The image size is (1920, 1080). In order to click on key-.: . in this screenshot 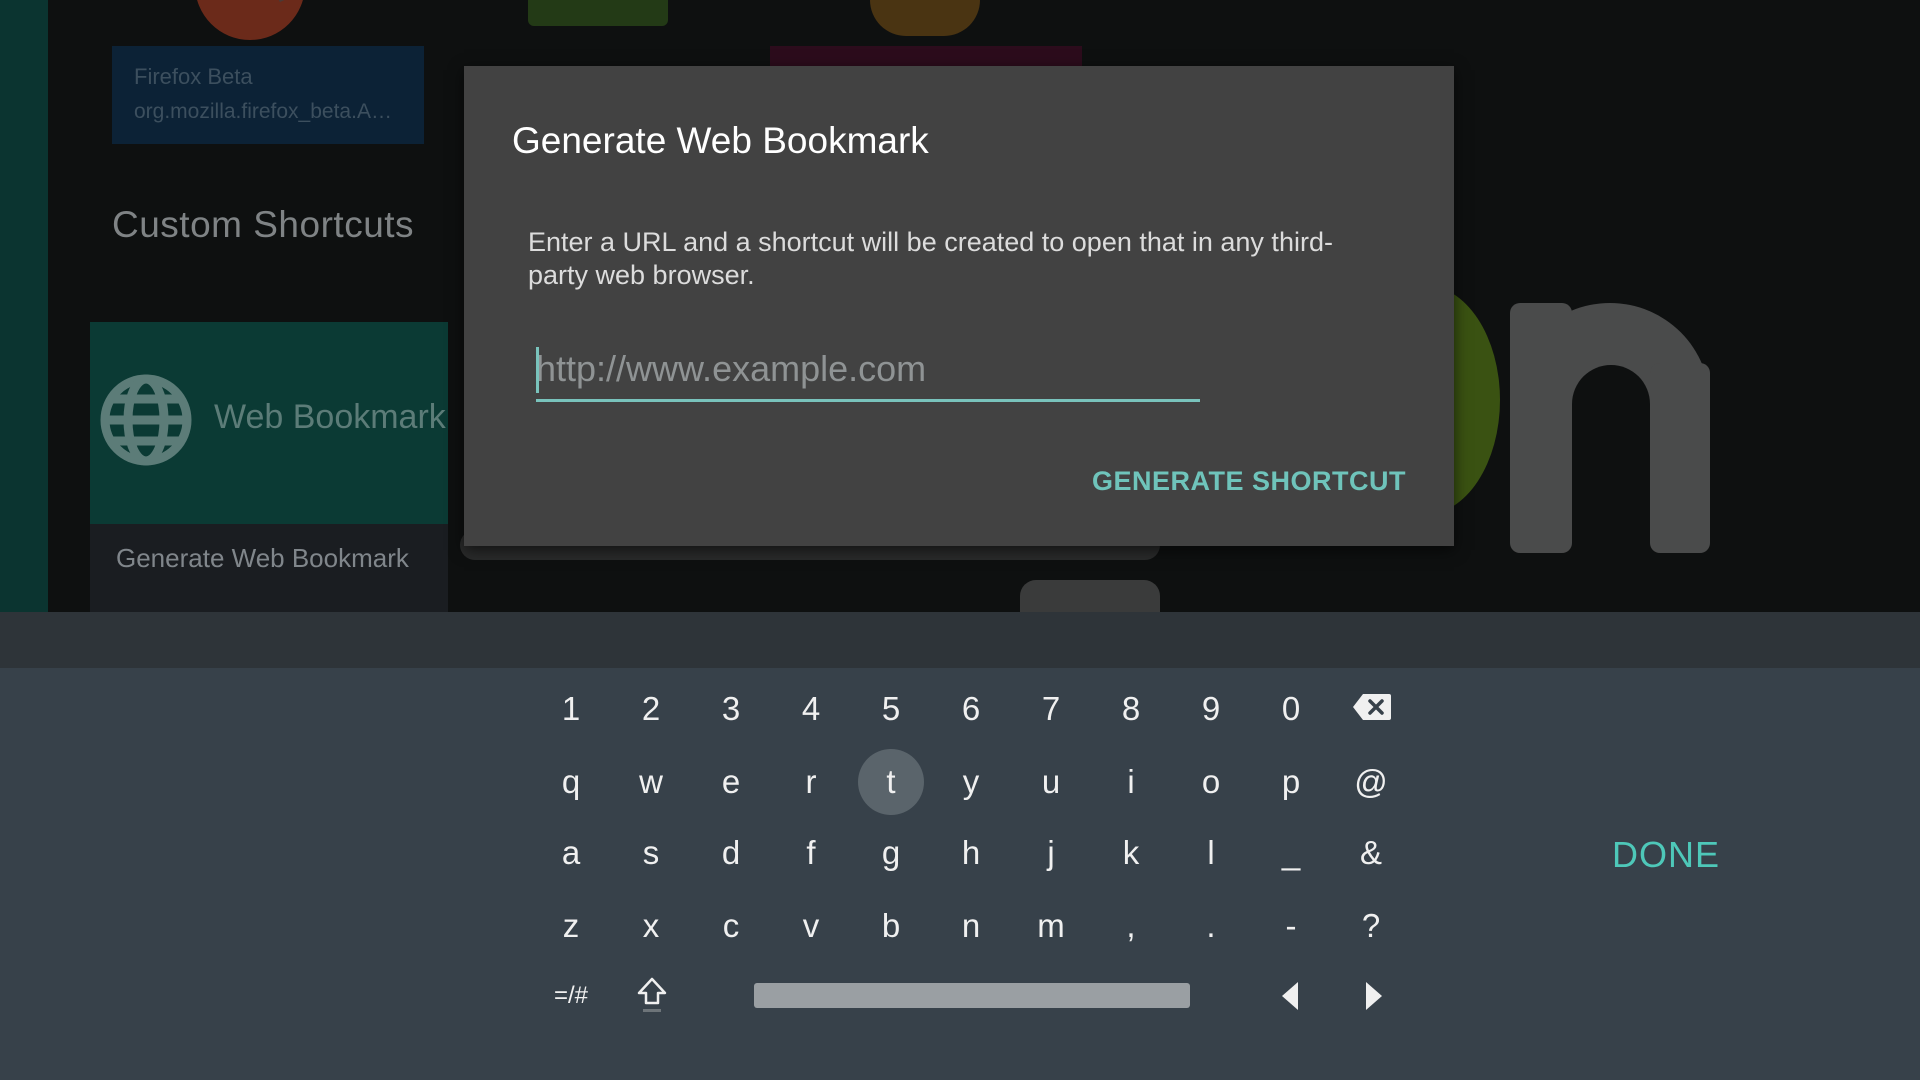, I will do `click(1211, 926)`.